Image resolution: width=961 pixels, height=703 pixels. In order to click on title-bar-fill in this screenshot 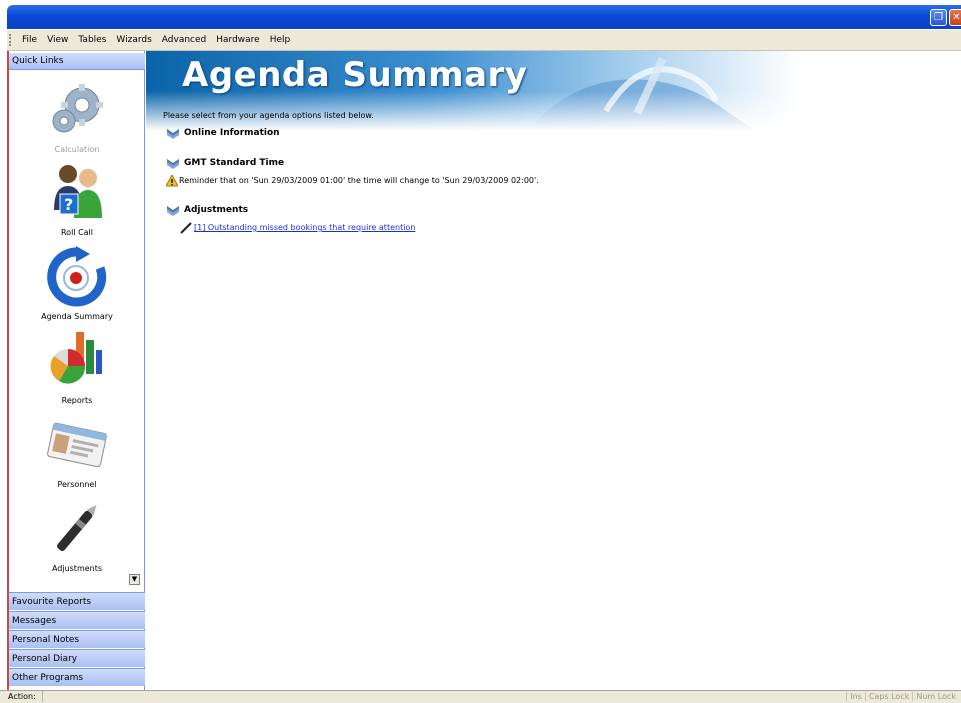, I will do `click(484, 17)`.